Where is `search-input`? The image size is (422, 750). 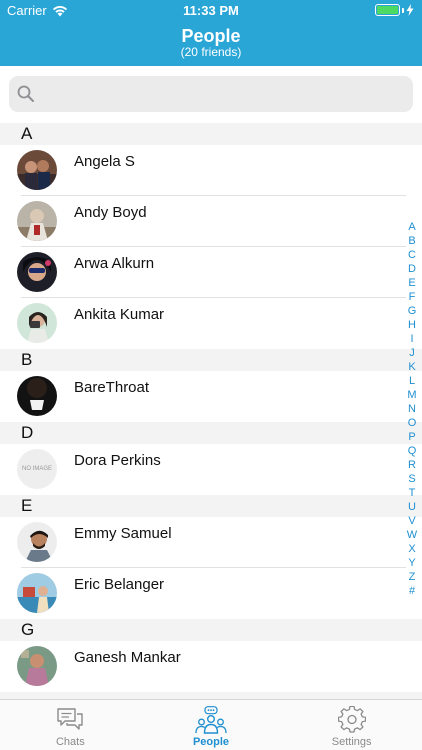 search-input is located at coordinates (221, 94).